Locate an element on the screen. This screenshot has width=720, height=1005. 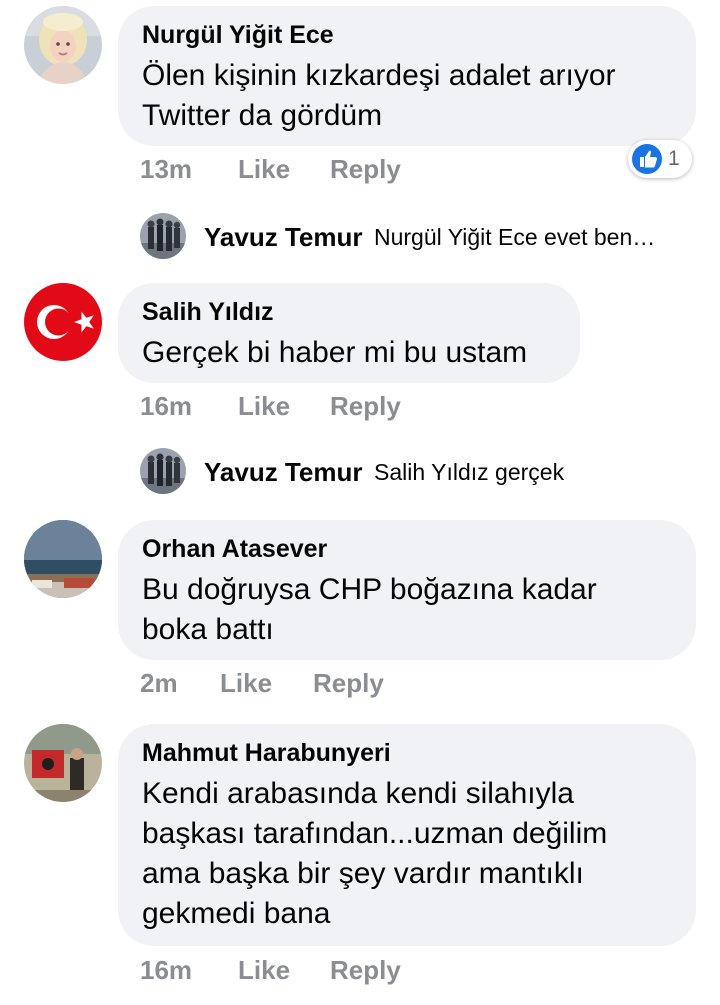
comment-line: gekmedi bana is located at coordinates (236, 913).